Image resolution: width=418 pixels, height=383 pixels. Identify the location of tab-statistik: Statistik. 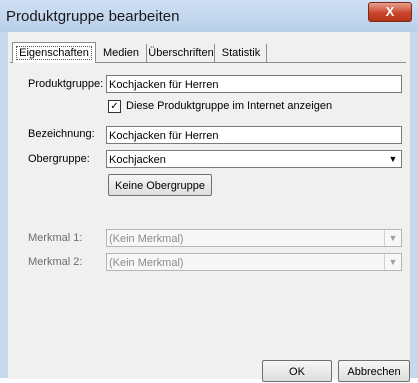
(241, 53).